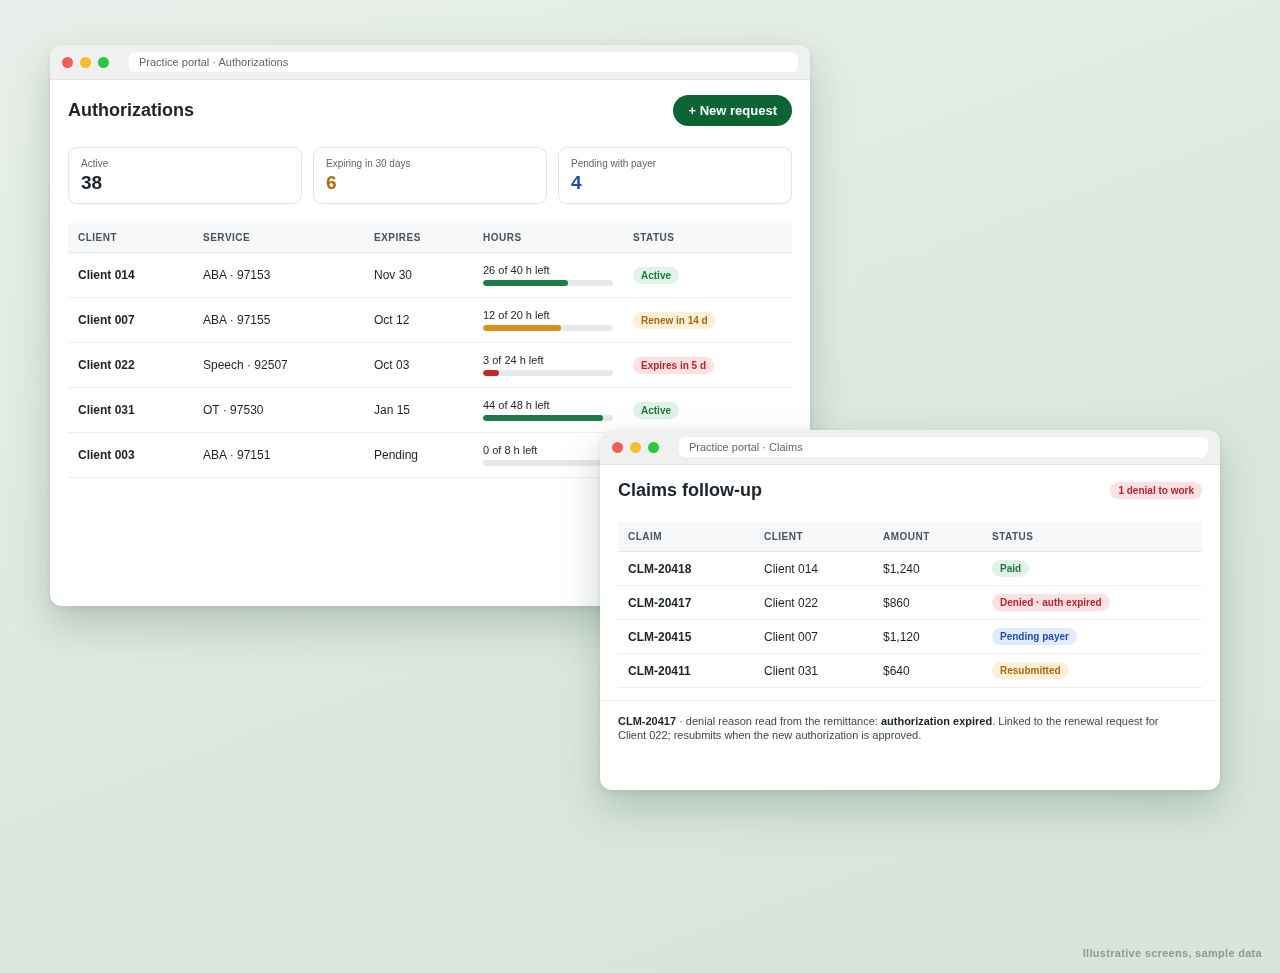 This screenshot has width=1280, height=973. What do you see at coordinates (463, 62) in the screenshot?
I see `address-field: Practice portal · Authorizations` at bounding box center [463, 62].